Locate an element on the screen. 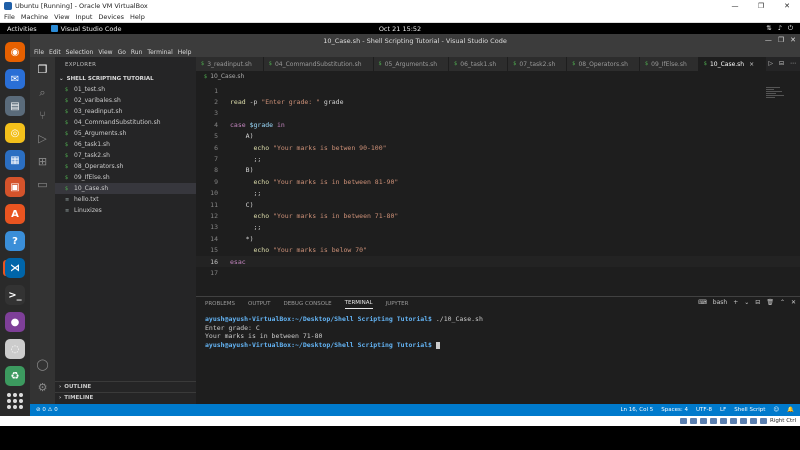  encoding-status: UTF-8 is located at coordinates (704, 410).